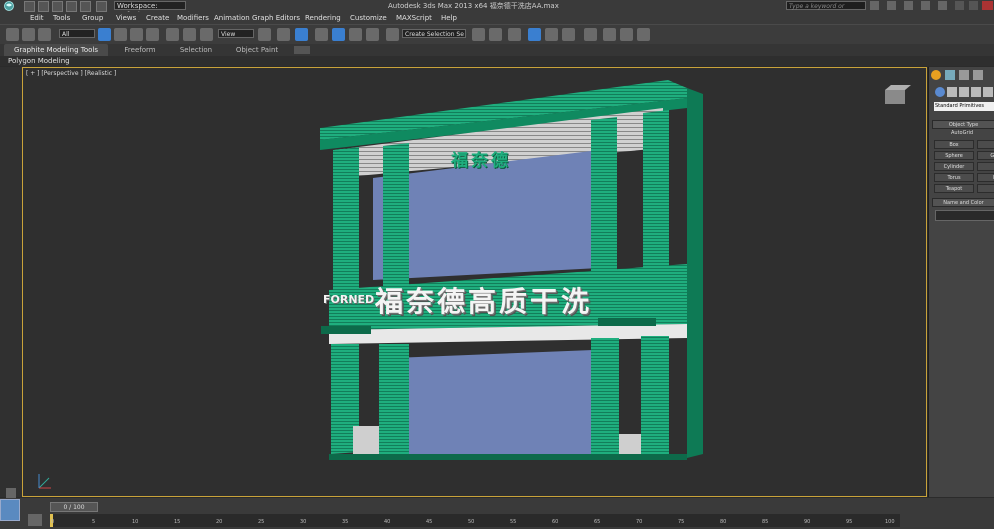 This screenshot has width=994, height=529. What do you see at coordinates (985, 155) in the screenshot?
I see `geosphere-button: GeoS` at bounding box center [985, 155].